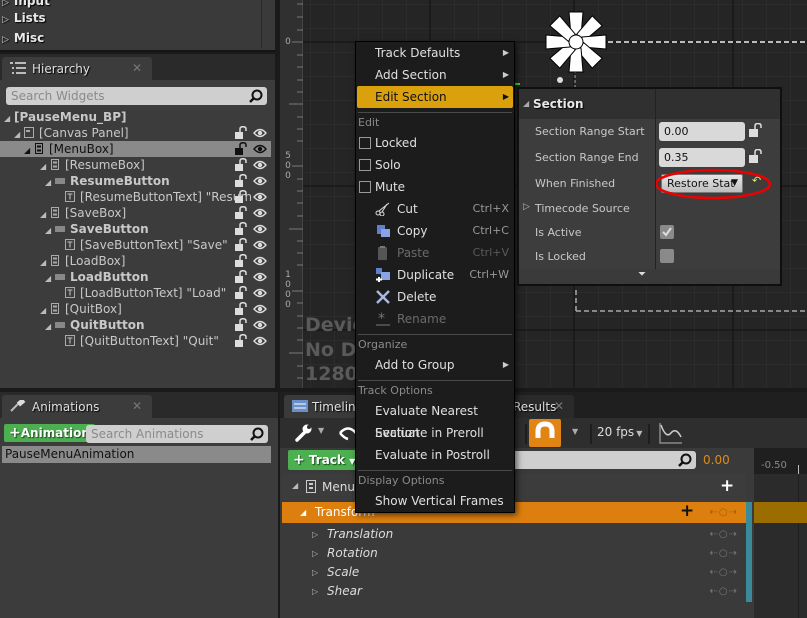 The width and height of the screenshot is (807, 618). I want to click on hierarchy-row: ◢ ResumeButton, so click(135, 181).